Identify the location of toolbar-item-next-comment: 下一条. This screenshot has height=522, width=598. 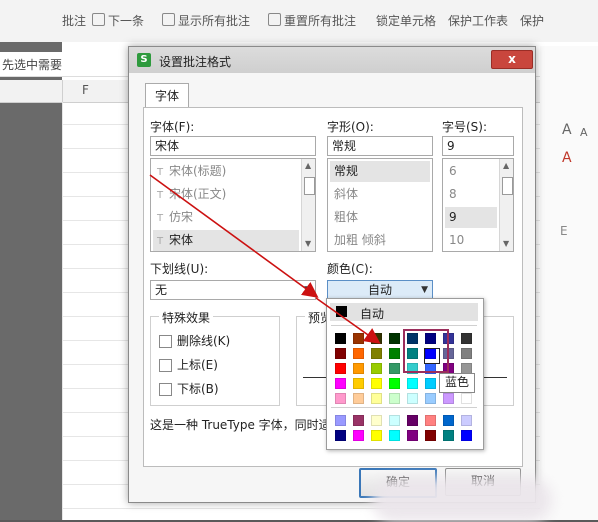
(118, 20).